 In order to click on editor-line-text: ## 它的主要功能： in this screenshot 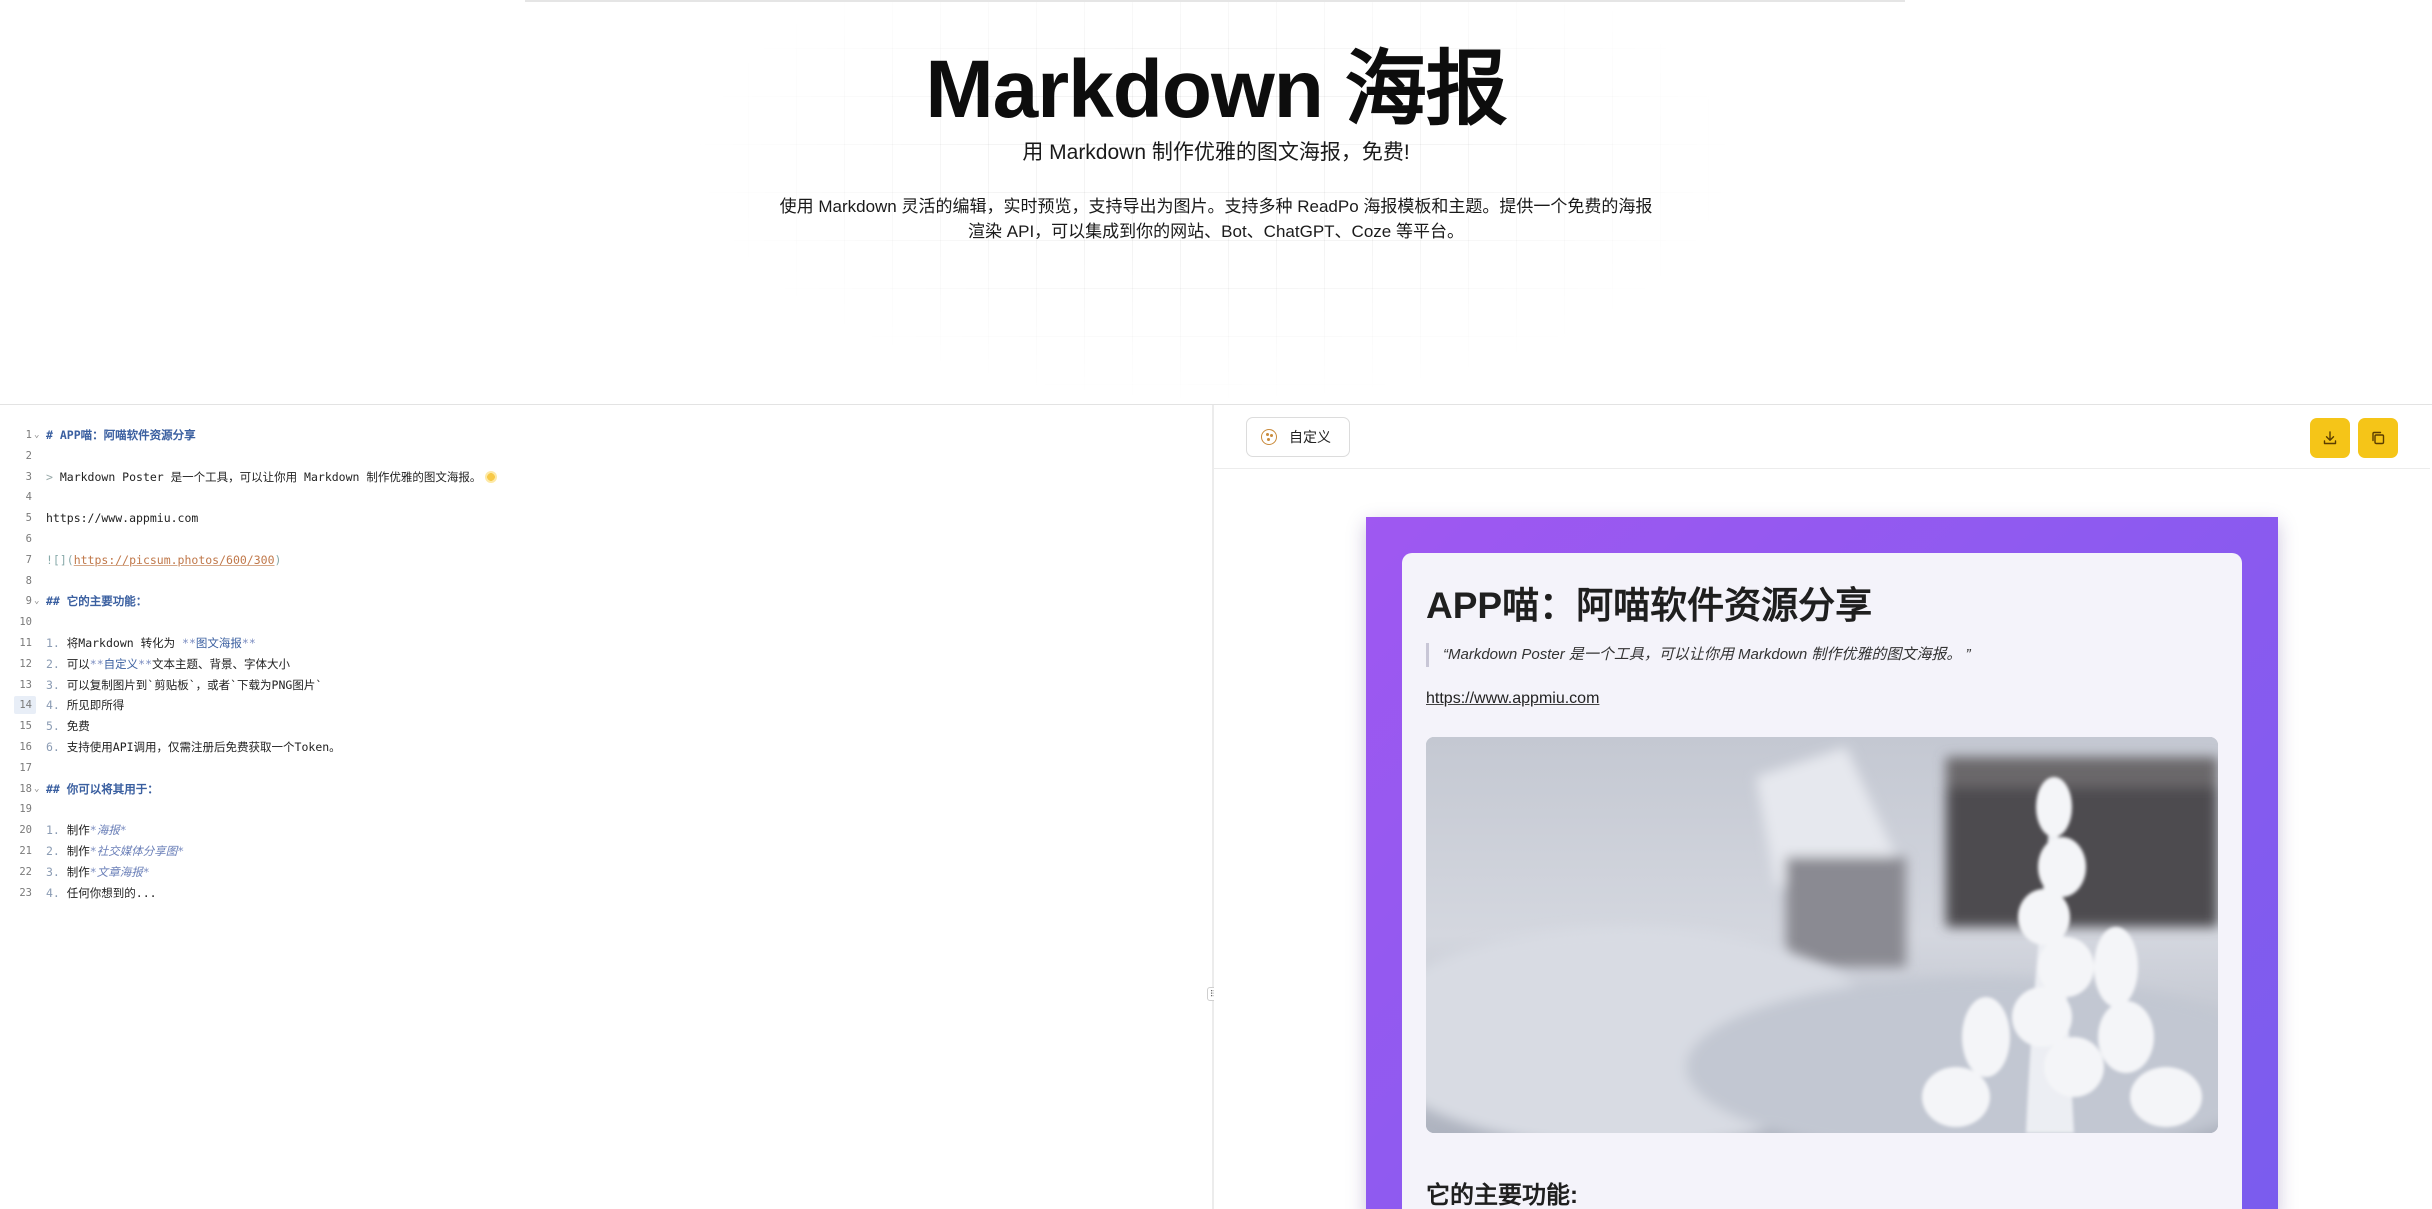, I will do `click(97, 601)`.